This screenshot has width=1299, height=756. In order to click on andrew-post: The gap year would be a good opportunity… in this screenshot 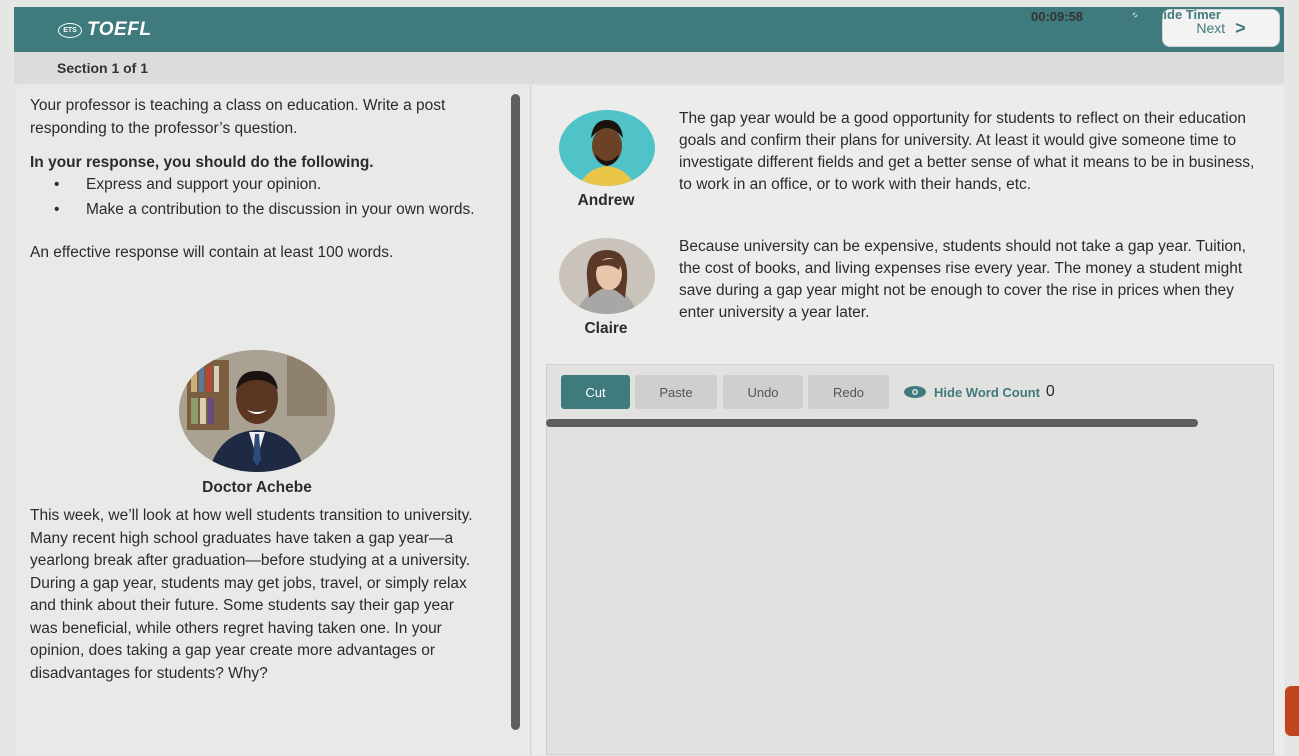, I will do `click(967, 151)`.